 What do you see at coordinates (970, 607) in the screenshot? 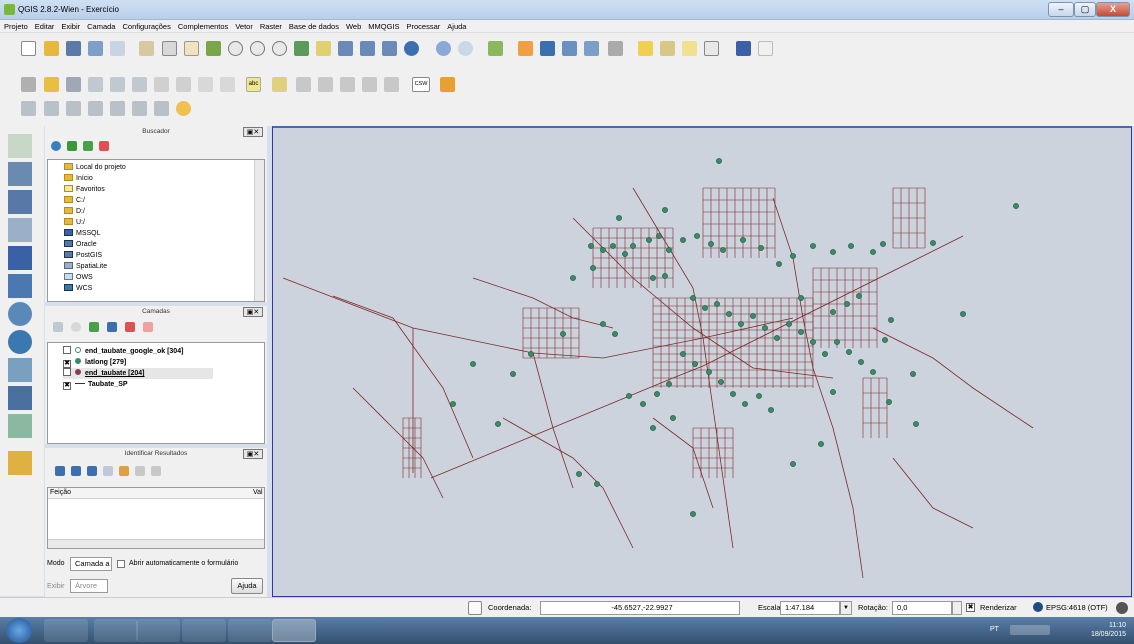
I see `render-checkbox: ✖` at bounding box center [970, 607].